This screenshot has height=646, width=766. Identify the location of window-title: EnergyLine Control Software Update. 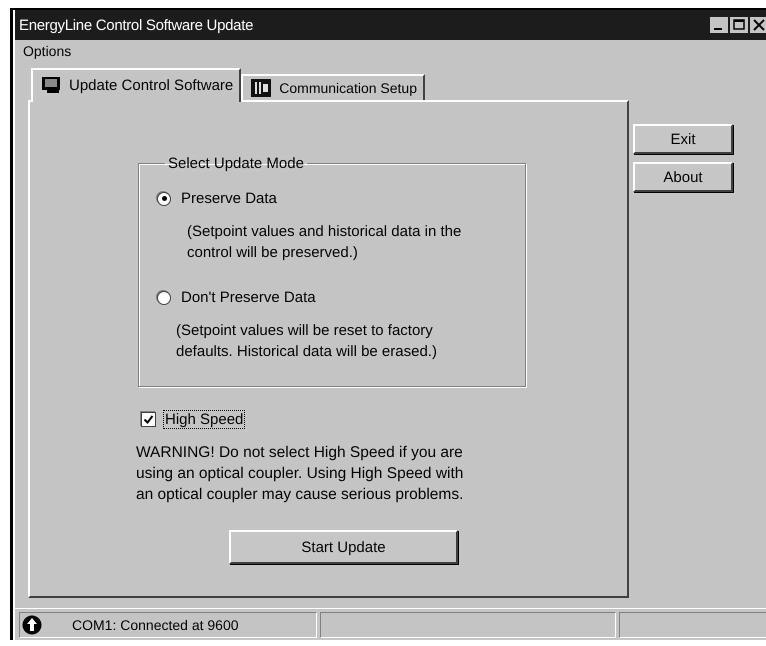
(136, 25).